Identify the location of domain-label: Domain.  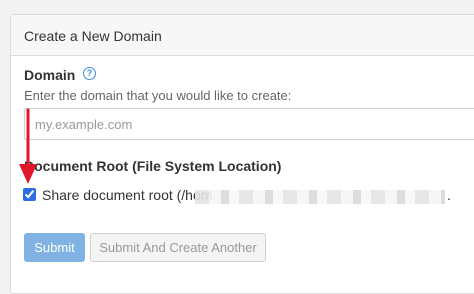
(50, 75).